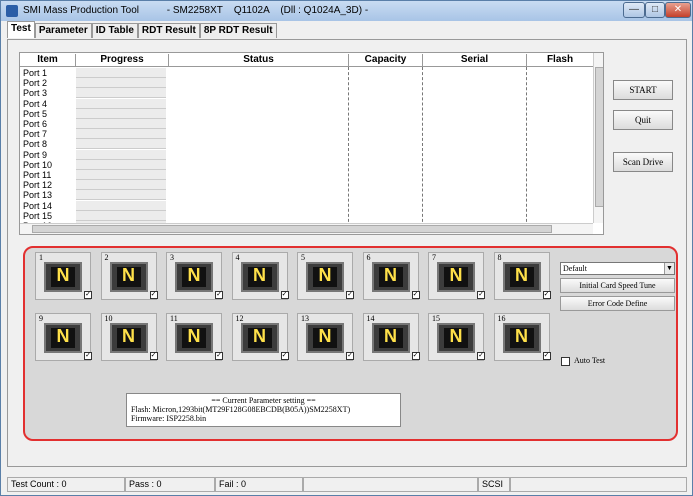 The height and width of the screenshot is (496, 693). What do you see at coordinates (565, 361) in the screenshot?
I see `checkbox-box` at bounding box center [565, 361].